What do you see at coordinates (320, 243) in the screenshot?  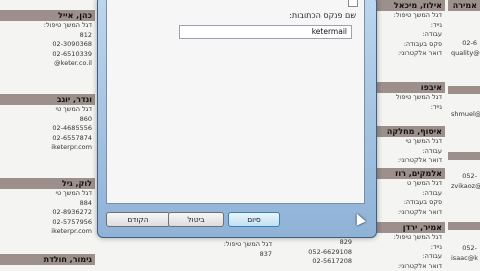 I see `contact-line: 829` at bounding box center [320, 243].